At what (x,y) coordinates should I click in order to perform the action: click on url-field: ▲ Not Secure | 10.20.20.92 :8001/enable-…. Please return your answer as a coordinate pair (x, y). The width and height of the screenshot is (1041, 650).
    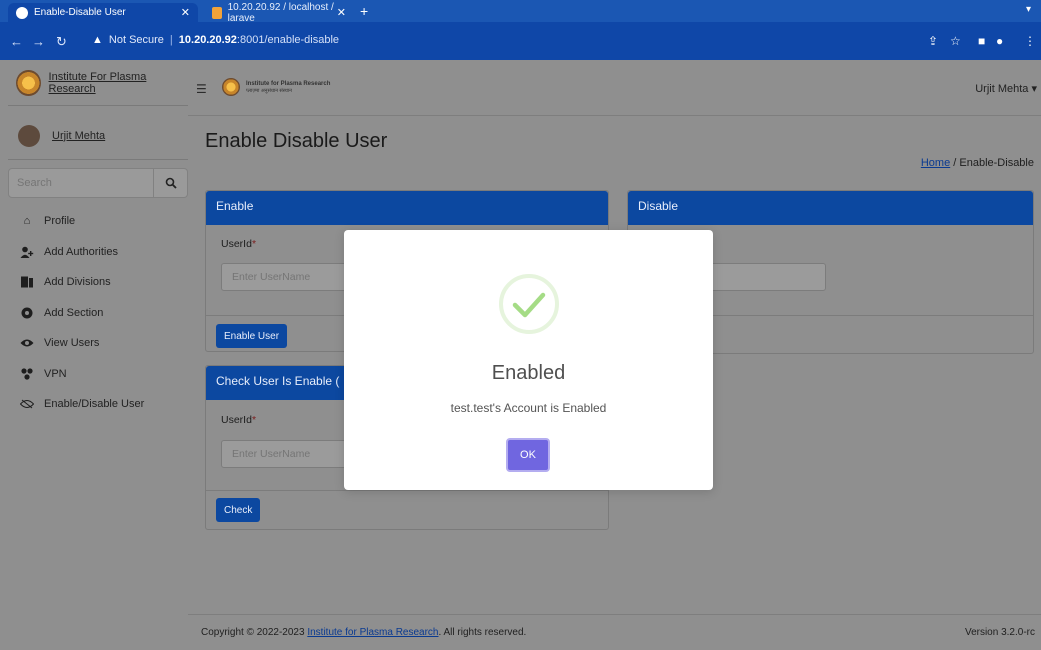
    Looking at the image, I should click on (532, 40).